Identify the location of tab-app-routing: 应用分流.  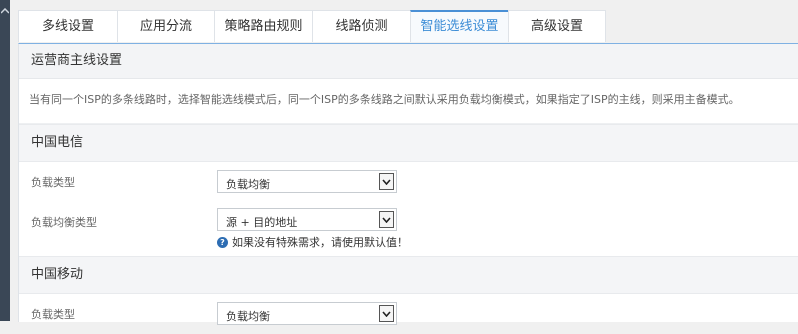
(166, 26).